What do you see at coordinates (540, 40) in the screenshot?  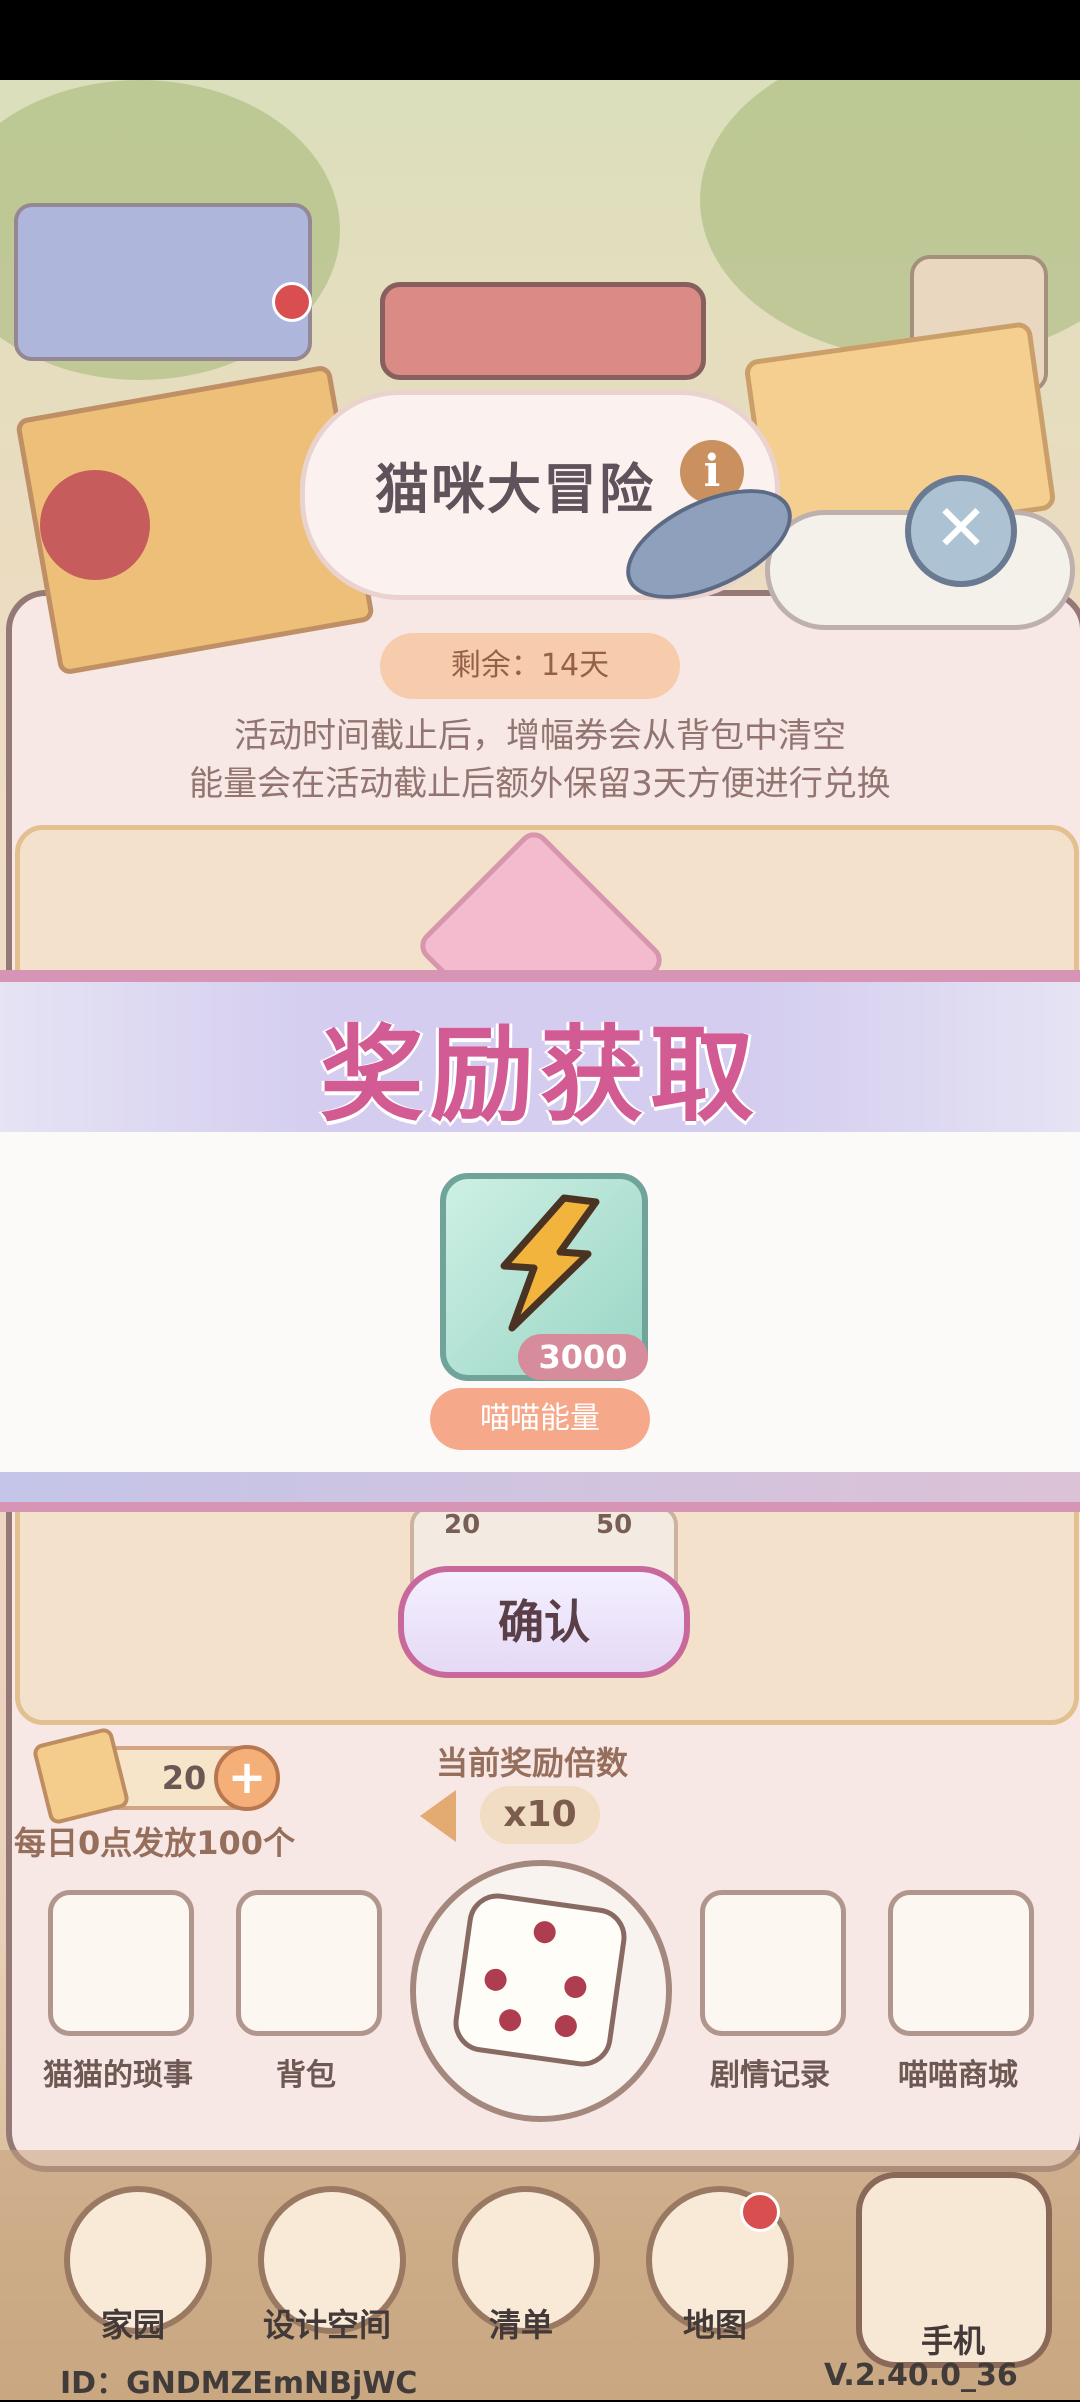 I see `status-bar` at bounding box center [540, 40].